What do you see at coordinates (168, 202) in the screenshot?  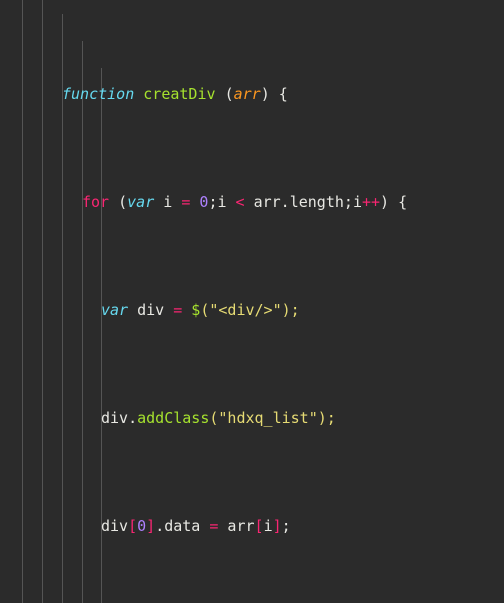 I see `token-var-i: i` at bounding box center [168, 202].